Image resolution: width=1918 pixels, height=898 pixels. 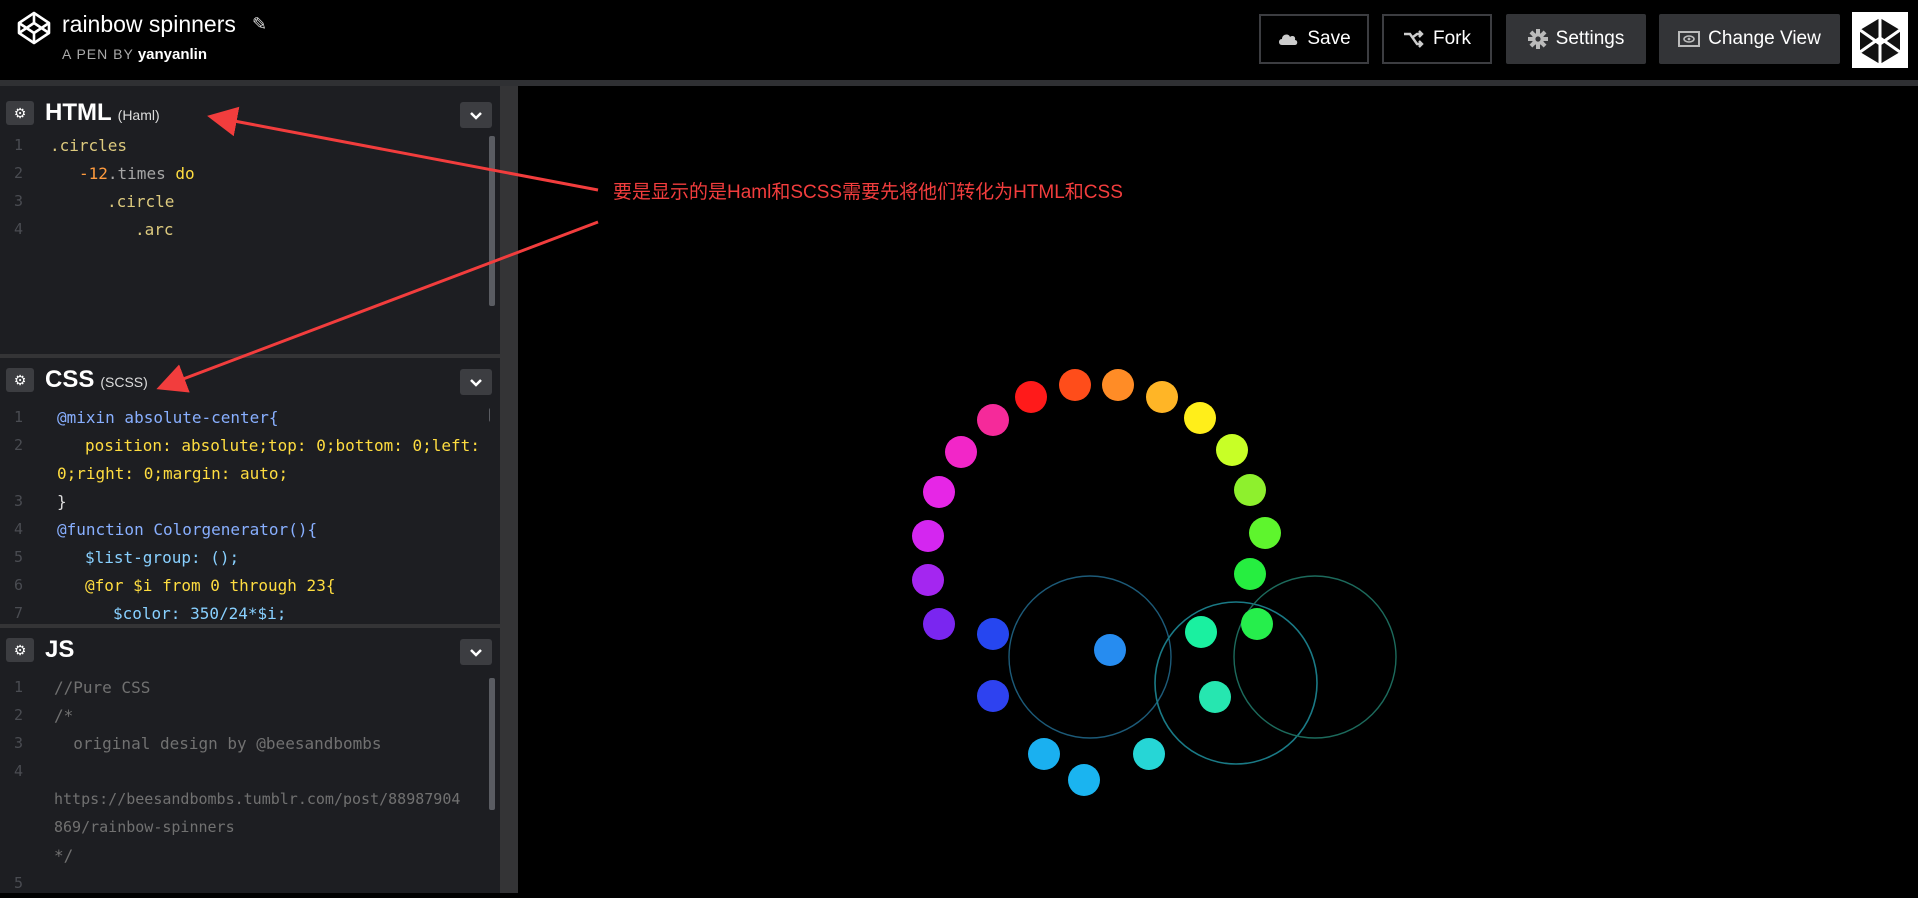 What do you see at coordinates (141, 201) in the screenshot?
I see `code-line: .circle` at bounding box center [141, 201].